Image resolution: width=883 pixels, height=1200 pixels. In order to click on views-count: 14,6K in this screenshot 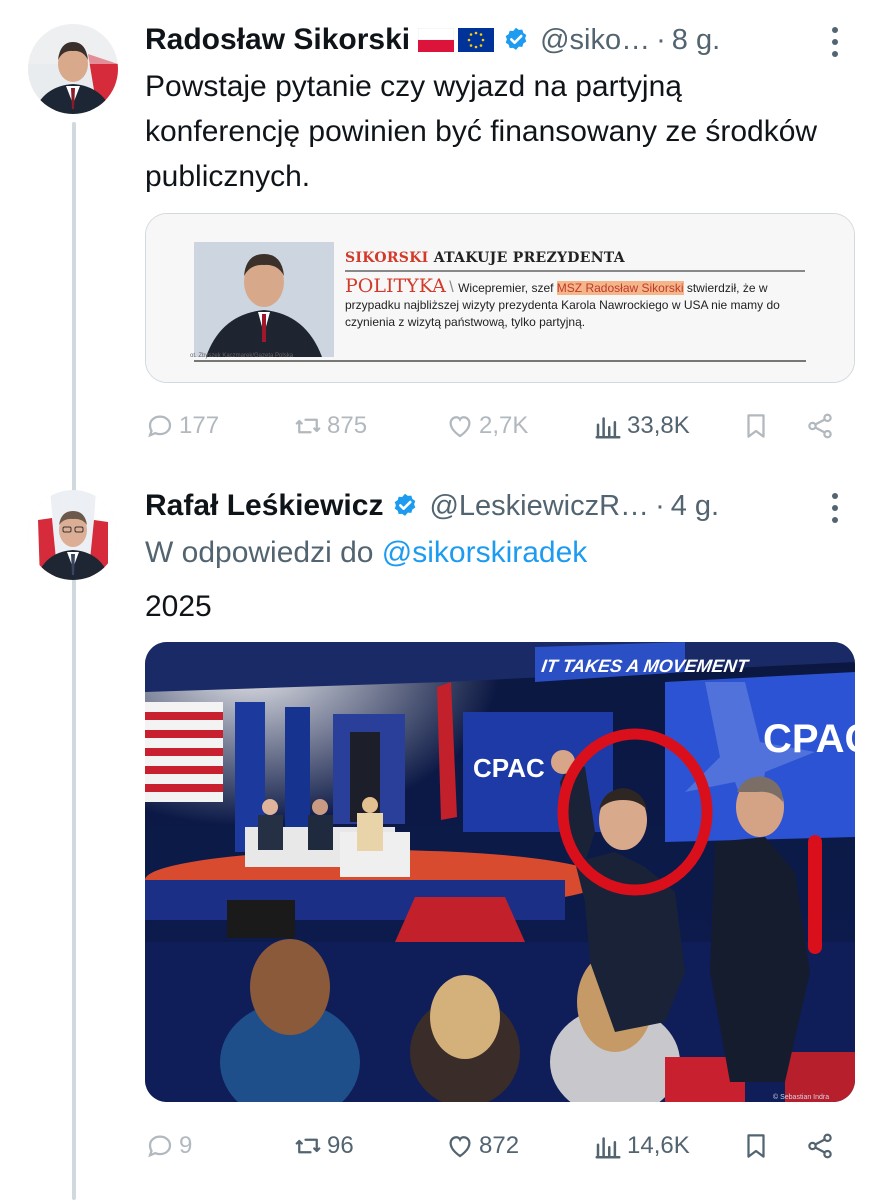, I will do `click(658, 1145)`.